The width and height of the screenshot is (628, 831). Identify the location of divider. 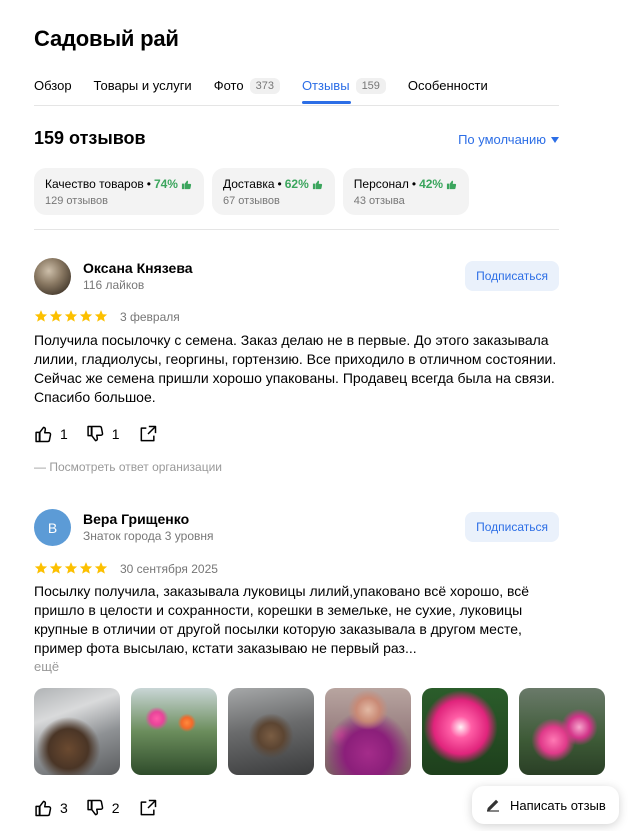
(296, 229).